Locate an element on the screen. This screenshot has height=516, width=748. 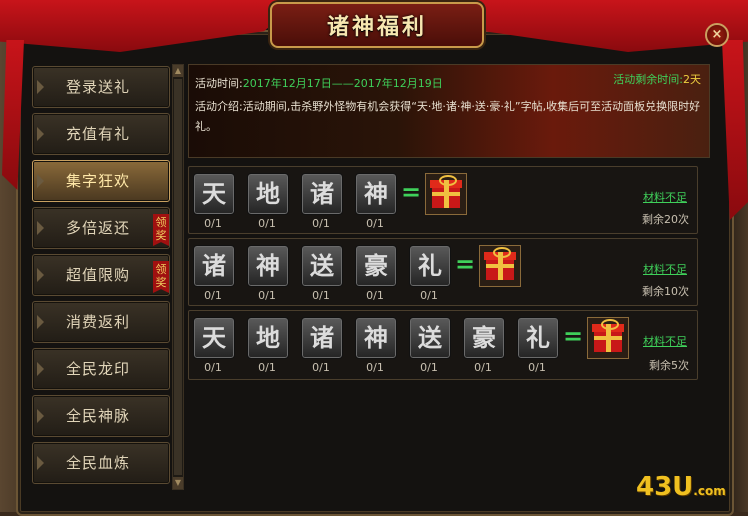
event-remaining-value: 2天 is located at coordinates (692, 79).